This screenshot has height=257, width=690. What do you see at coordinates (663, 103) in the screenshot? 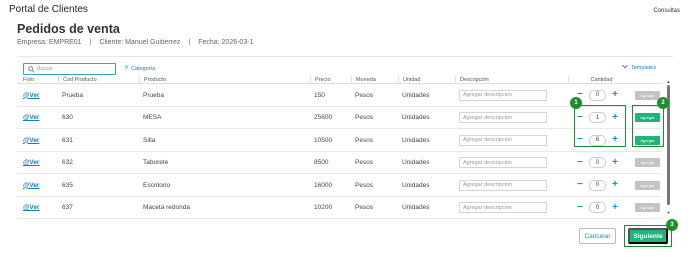
I see `annotation-badge-2: 2` at bounding box center [663, 103].